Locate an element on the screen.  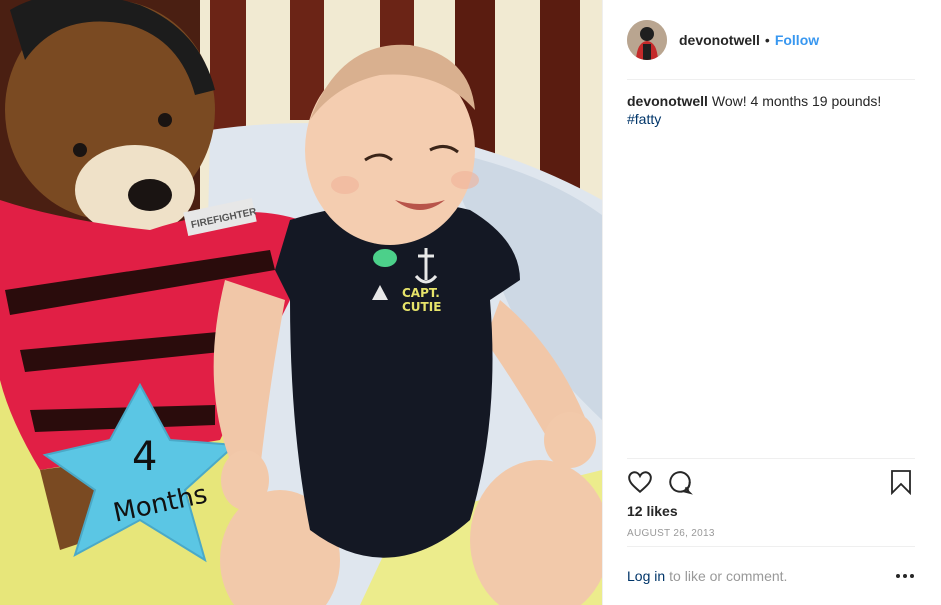
login-footer: Log in to like or comment. is located at coordinates (771, 575).